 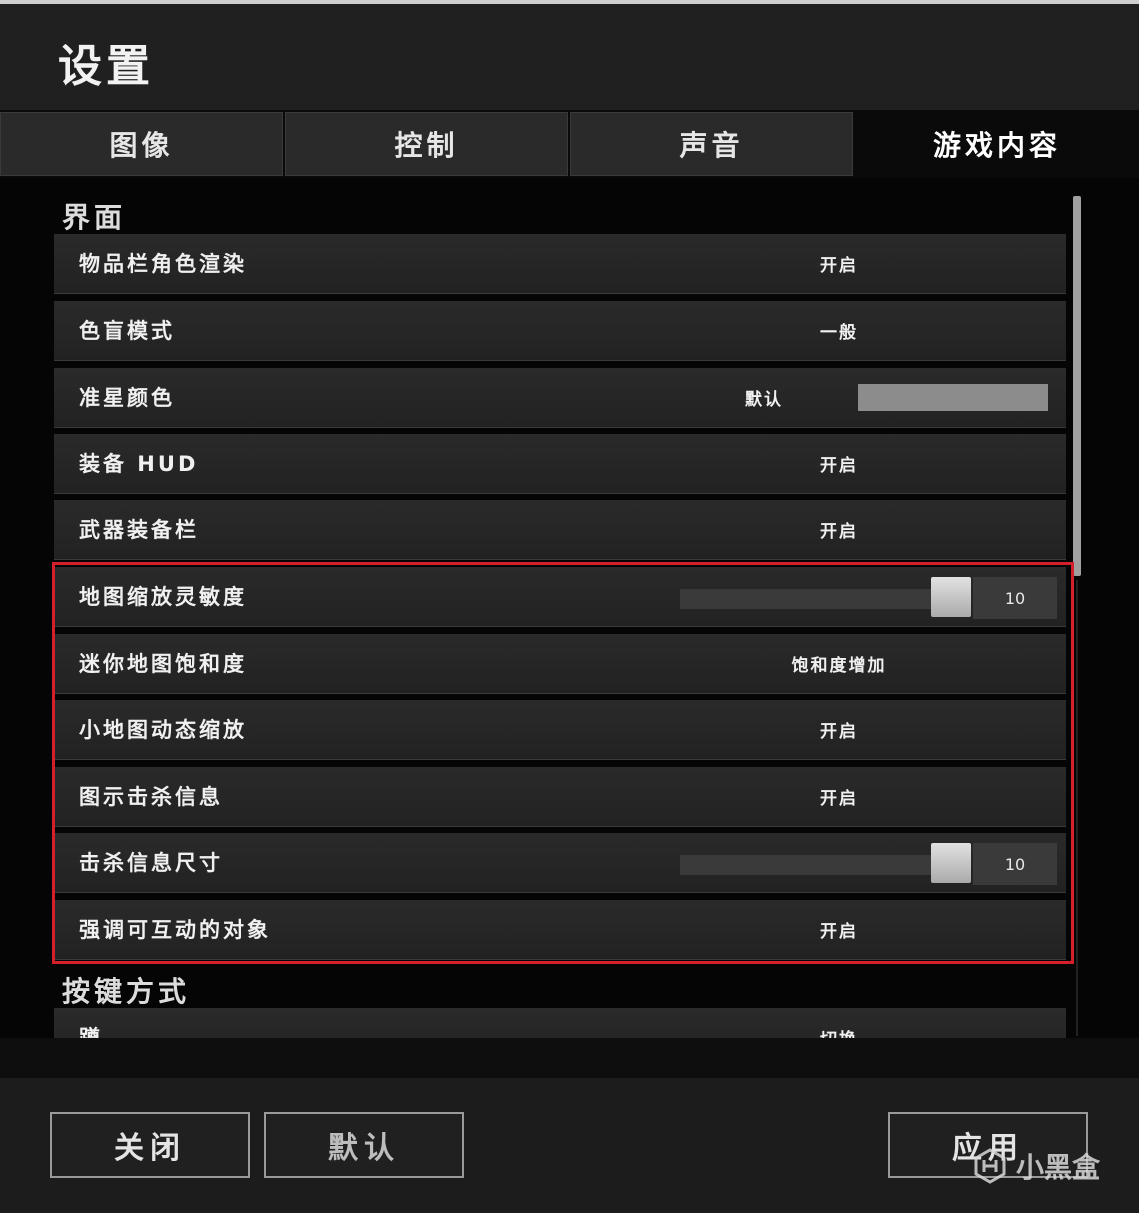 I want to click on setting-value: 切换, so click(x=839, y=1031).